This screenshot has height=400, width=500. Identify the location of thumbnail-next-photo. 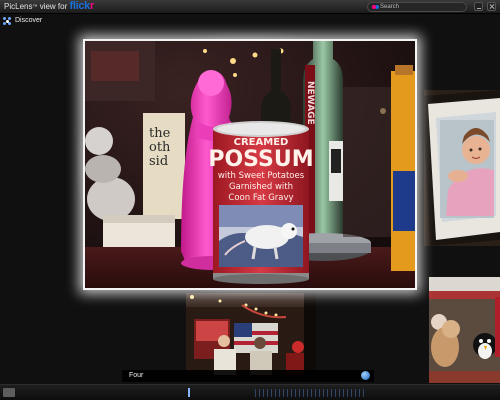
(459, 168).